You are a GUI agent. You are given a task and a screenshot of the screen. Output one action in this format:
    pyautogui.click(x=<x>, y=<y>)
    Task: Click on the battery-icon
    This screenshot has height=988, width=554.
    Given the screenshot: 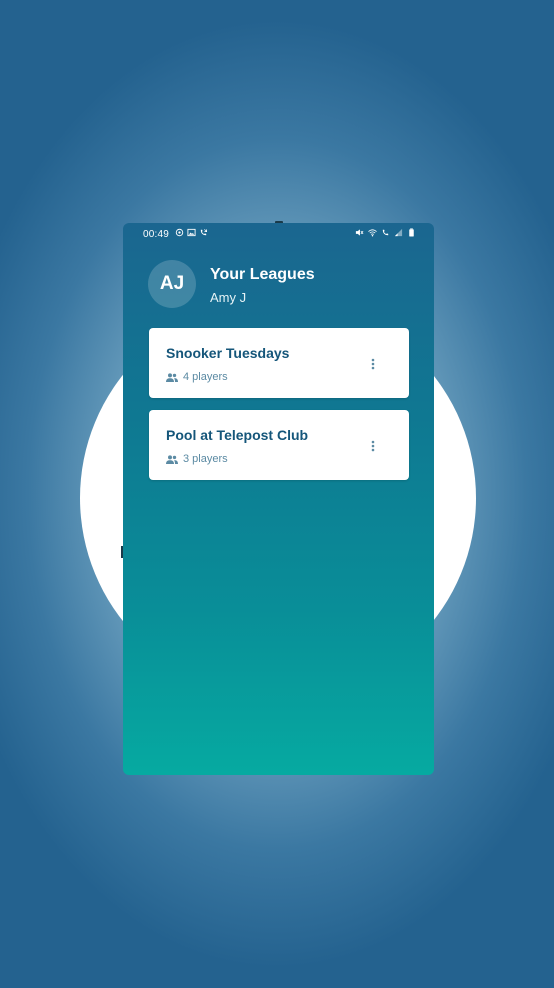 What is the action you would take?
    pyautogui.click(x=411, y=232)
    